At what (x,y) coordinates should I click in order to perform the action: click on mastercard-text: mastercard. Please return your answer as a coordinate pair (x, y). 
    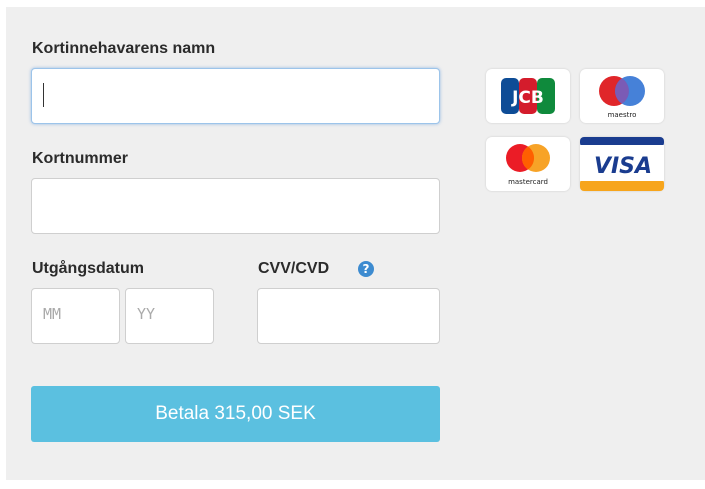
    Looking at the image, I should click on (528, 182).